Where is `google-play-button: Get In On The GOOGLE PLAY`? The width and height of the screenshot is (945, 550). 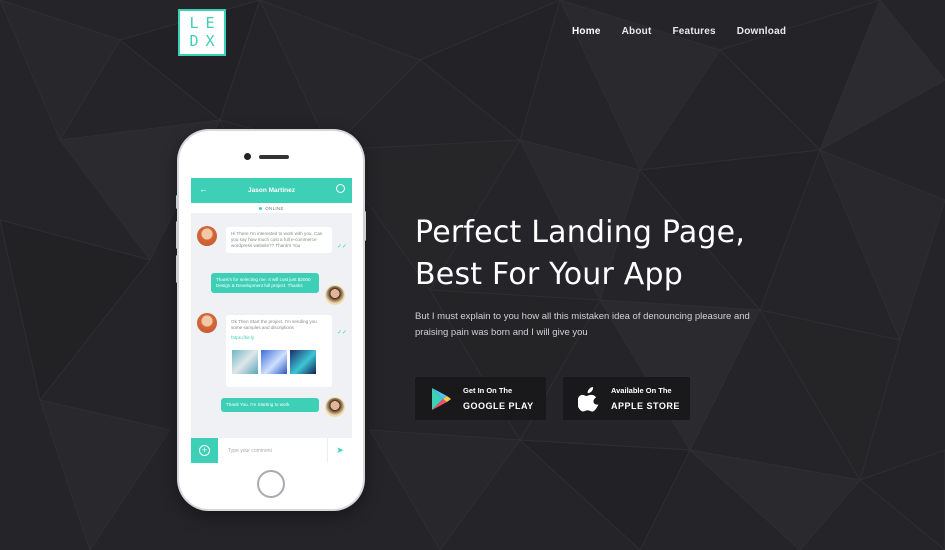
google-play-button: Get In On The GOOGLE PLAY is located at coordinates (480, 398).